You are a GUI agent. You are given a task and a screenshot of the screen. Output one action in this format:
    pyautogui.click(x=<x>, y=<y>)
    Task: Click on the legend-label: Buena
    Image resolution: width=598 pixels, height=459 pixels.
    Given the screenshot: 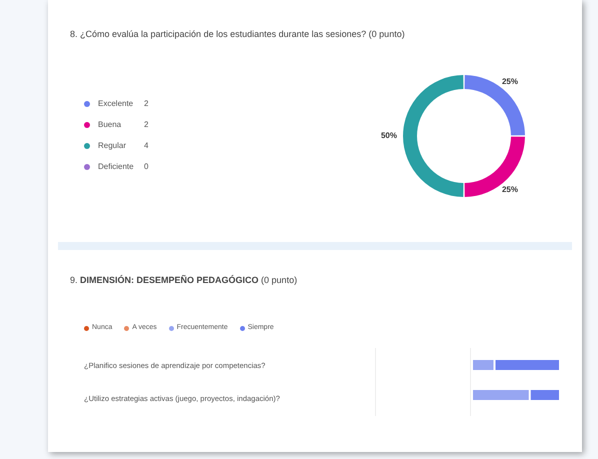 What is the action you would take?
    pyautogui.click(x=110, y=125)
    